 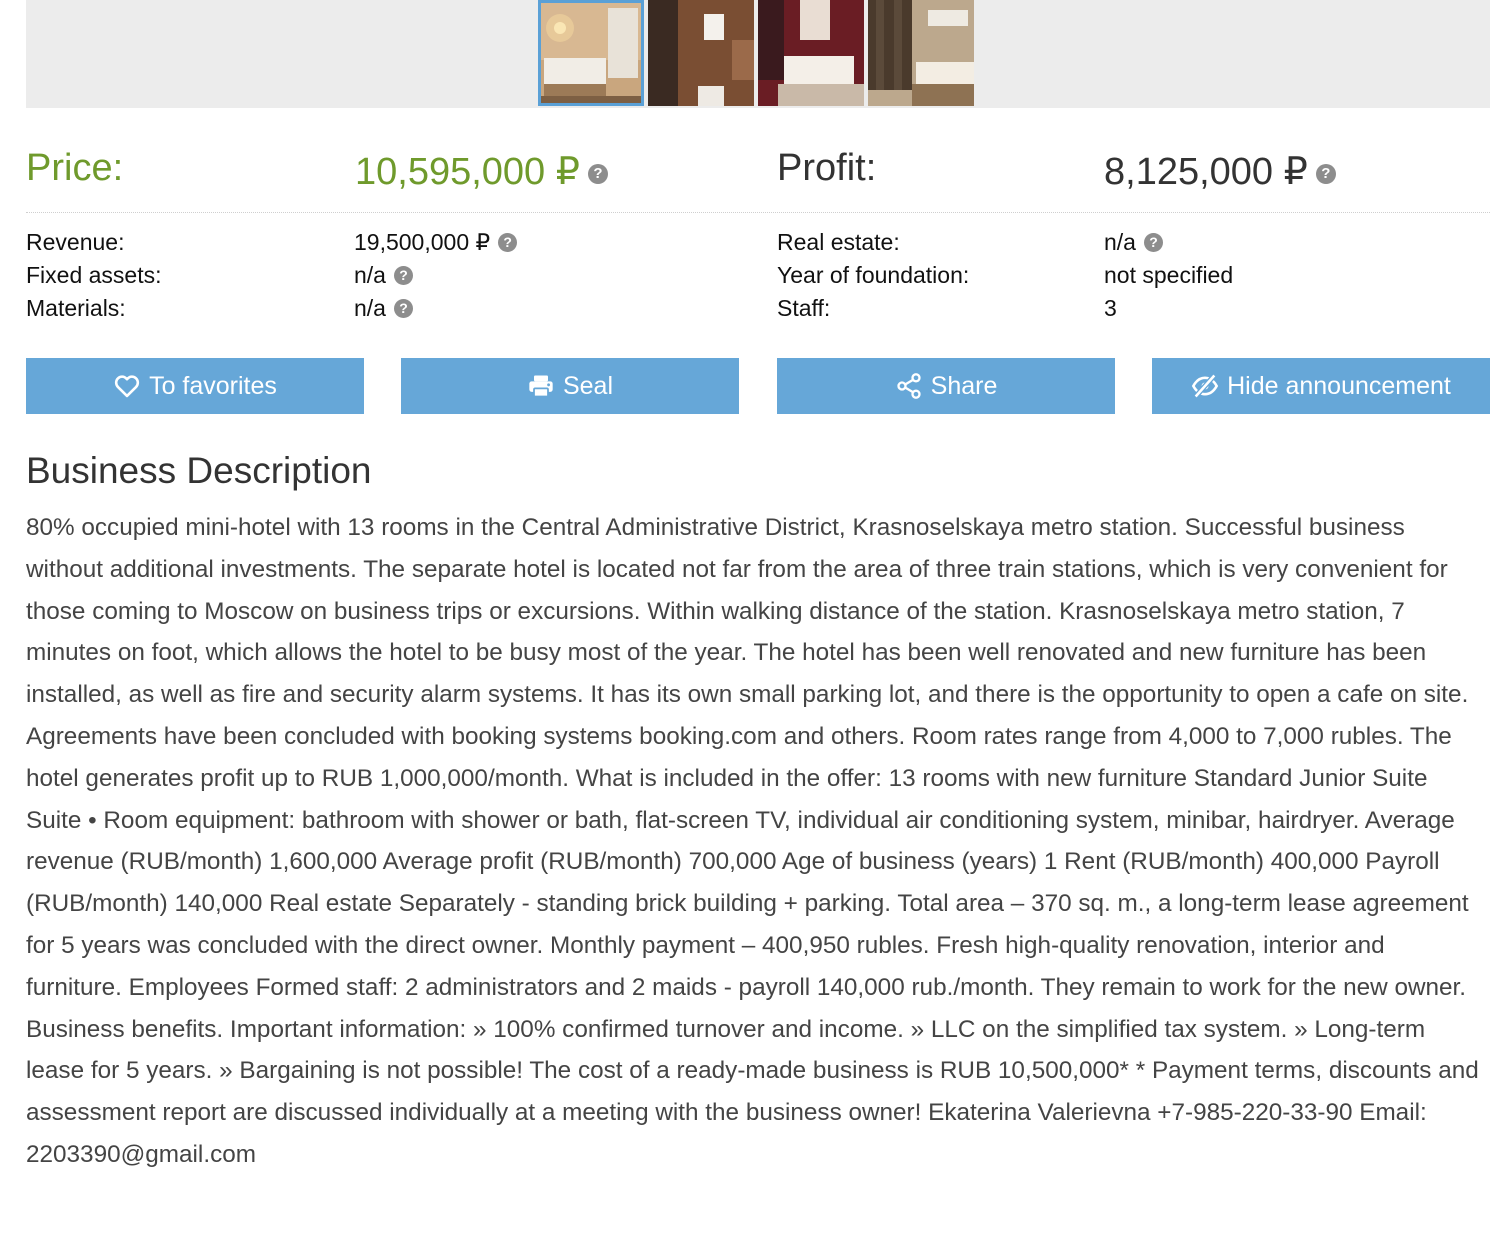 What do you see at coordinates (213, 385) in the screenshot?
I see `to-favorites-label: To favorites` at bounding box center [213, 385].